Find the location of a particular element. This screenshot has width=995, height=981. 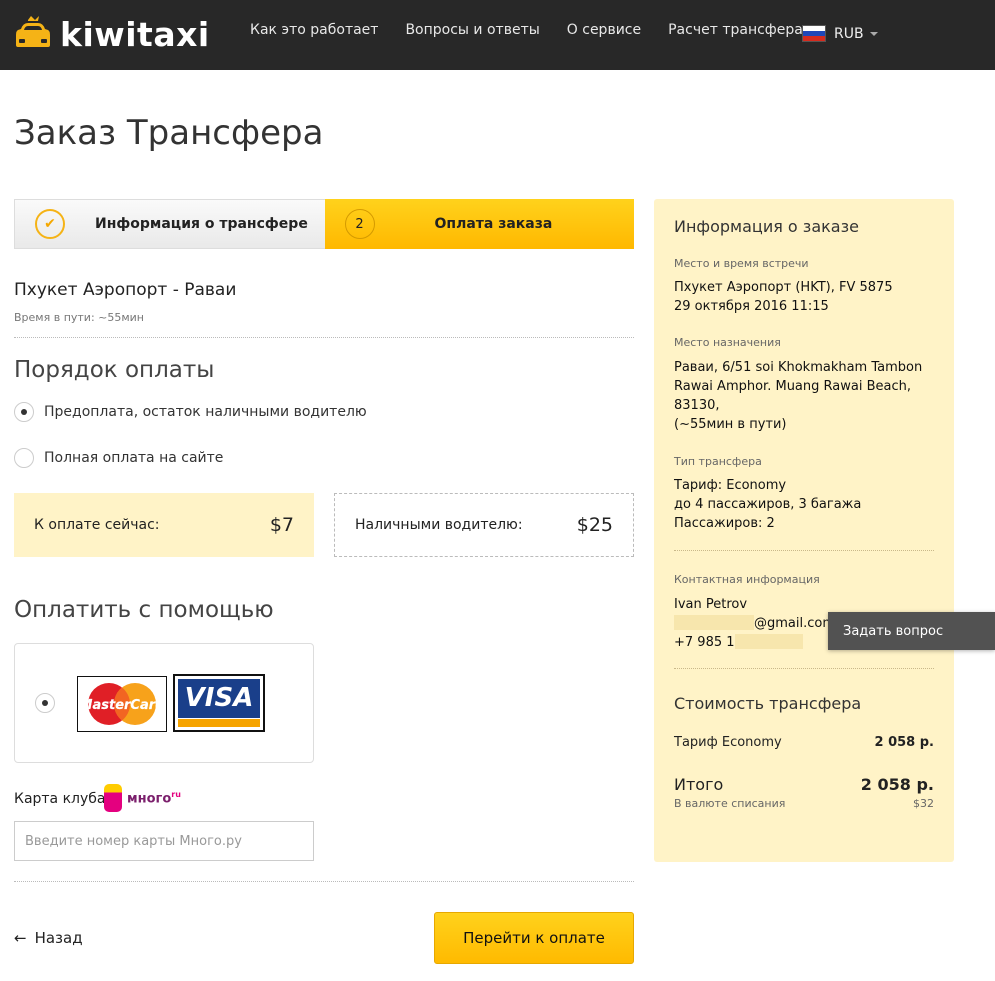

pay-with-title: Оплатить с помощью is located at coordinates (144, 610).